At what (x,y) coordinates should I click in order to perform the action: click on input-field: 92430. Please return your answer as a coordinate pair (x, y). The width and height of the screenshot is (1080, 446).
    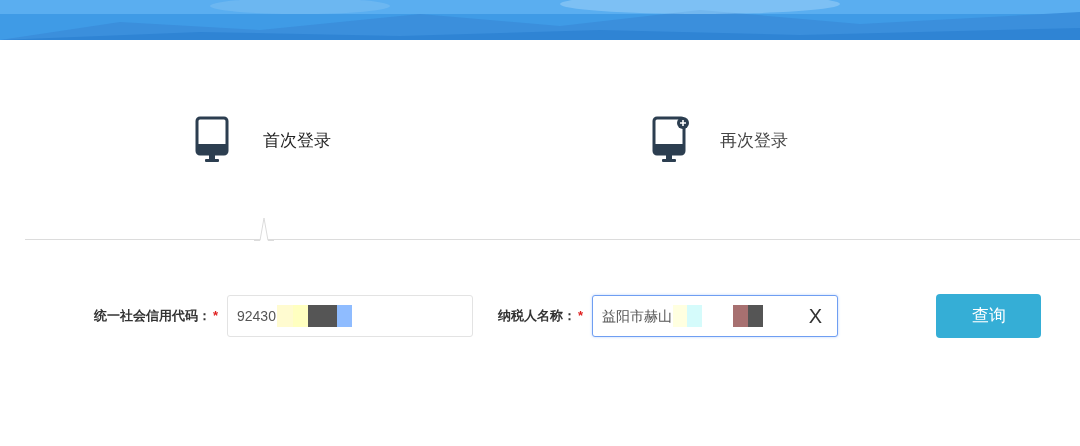
    Looking at the image, I should click on (350, 316).